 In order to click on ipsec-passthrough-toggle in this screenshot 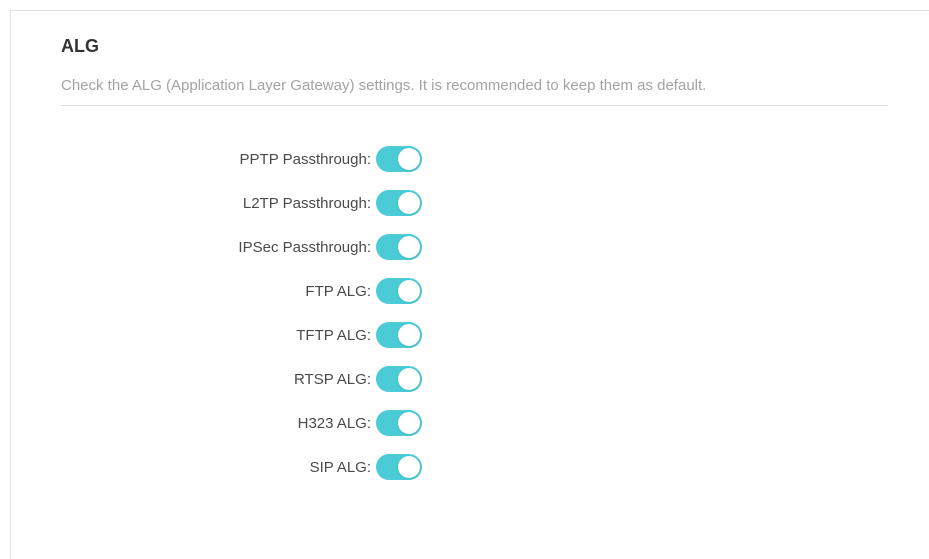, I will do `click(399, 247)`.